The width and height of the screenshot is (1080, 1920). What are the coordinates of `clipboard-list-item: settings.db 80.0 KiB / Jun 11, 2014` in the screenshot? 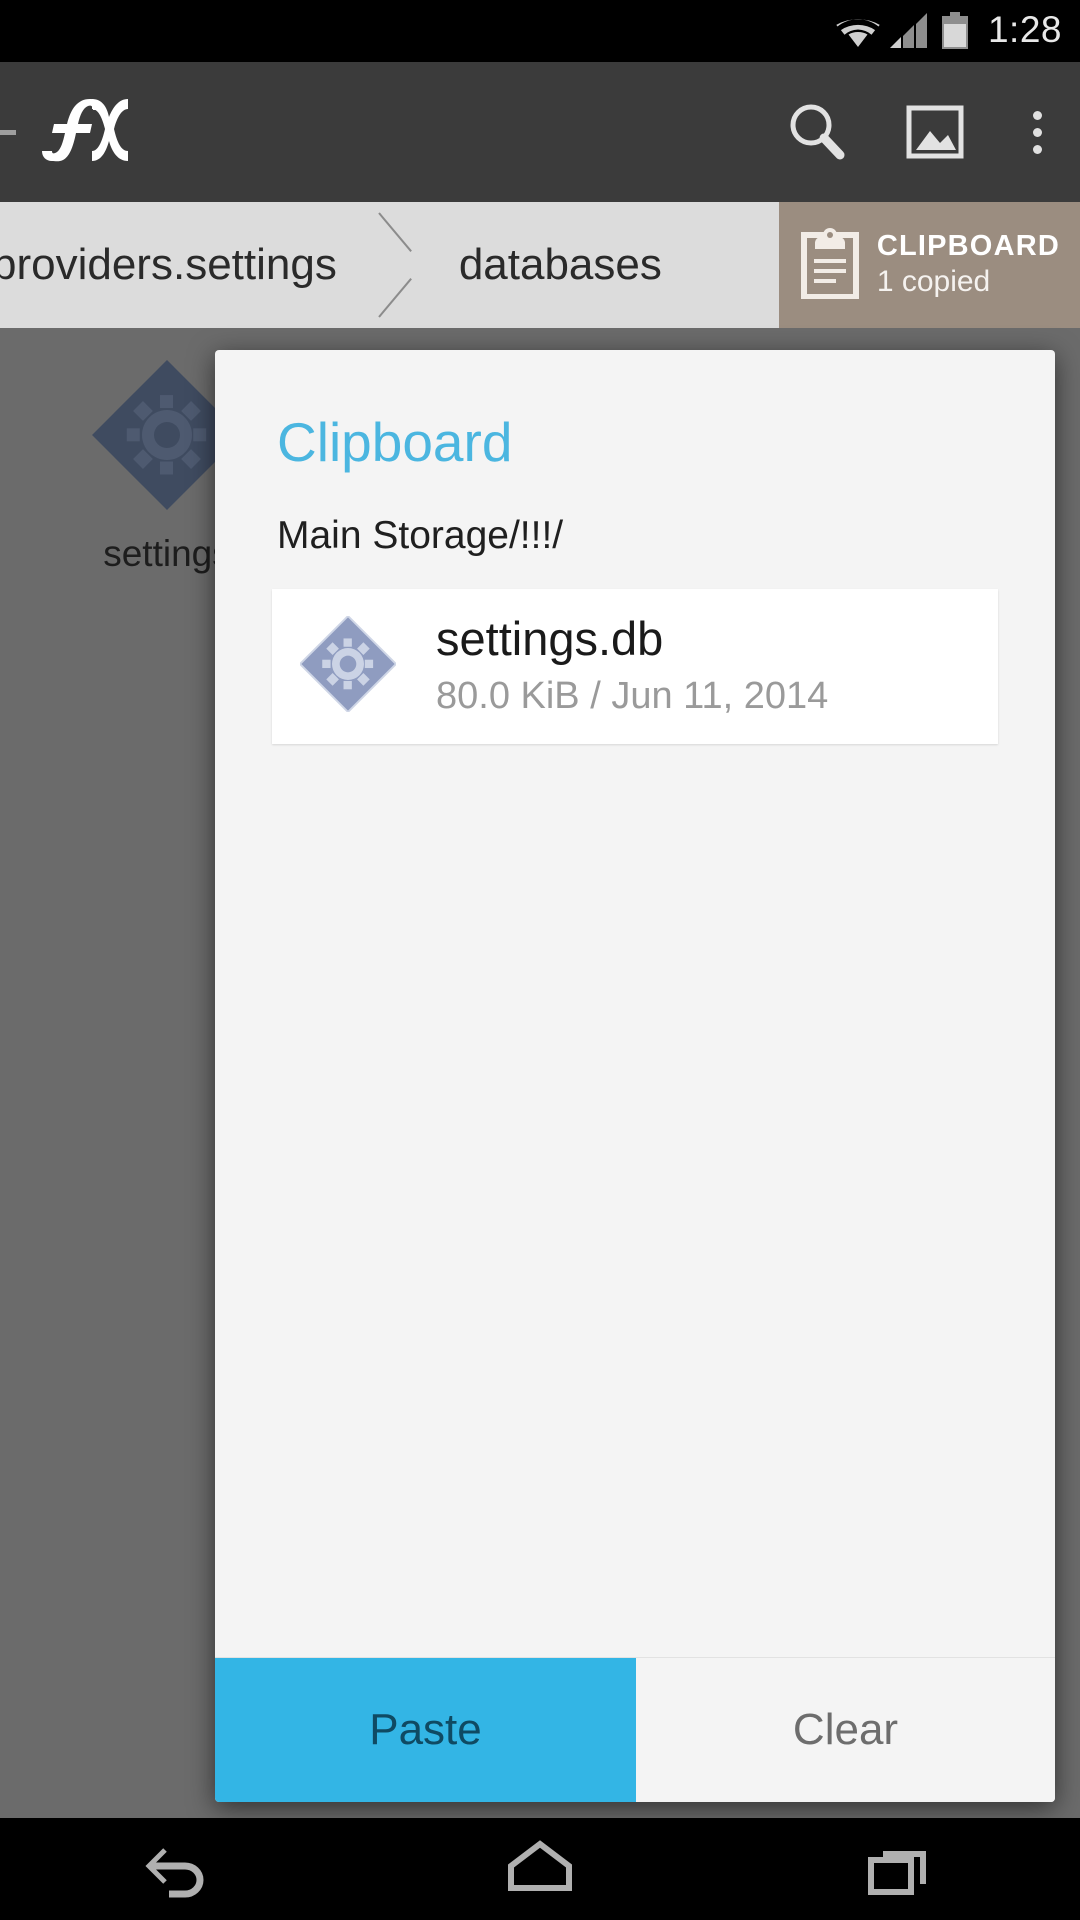 It's located at (635, 666).